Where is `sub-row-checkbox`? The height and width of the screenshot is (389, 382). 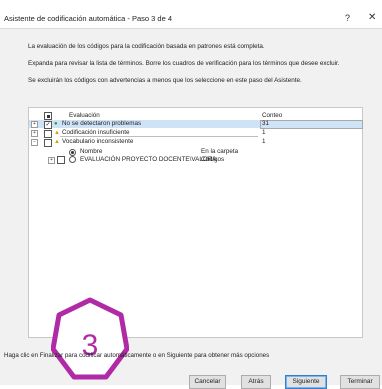
sub-row-checkbox is located at coordinates (61, 160).